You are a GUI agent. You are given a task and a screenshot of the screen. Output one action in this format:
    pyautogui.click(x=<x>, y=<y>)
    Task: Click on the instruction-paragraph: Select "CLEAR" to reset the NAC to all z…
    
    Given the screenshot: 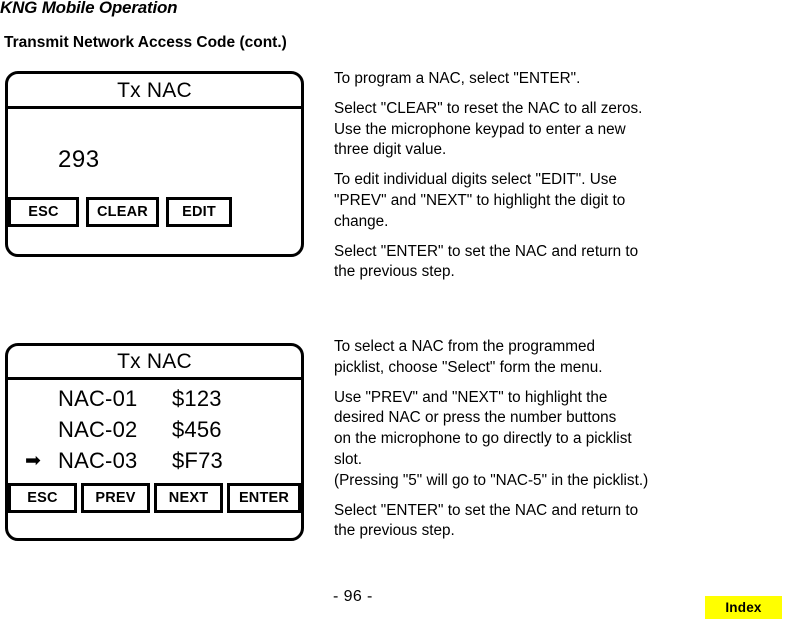 What is the action you would take?
    pyautogui.click(x=488, y=129)
    